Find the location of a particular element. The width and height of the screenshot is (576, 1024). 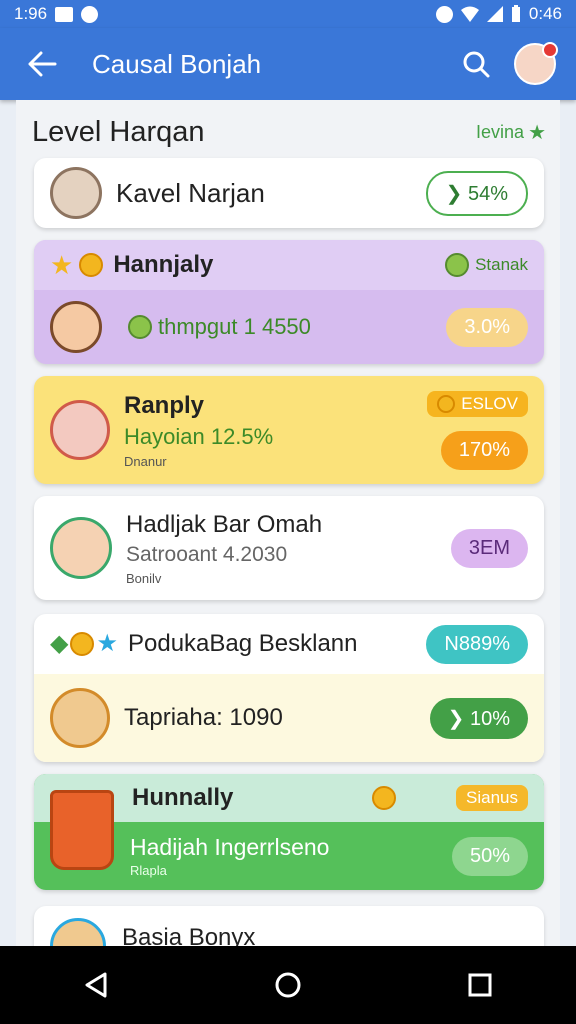

card-value: Hadijah Ingerrlseno is located at coordinates (230, 847).